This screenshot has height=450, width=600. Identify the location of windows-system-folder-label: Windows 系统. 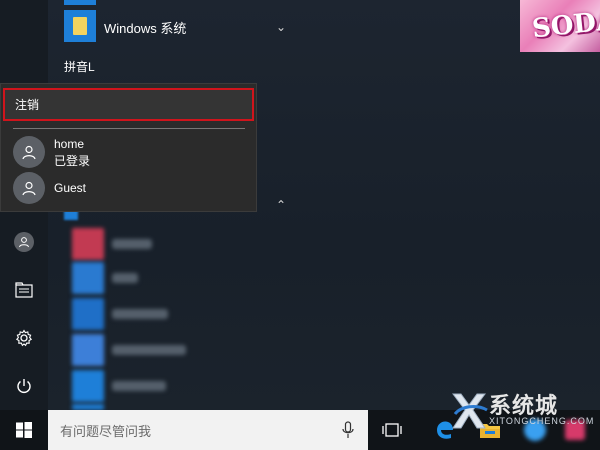
(145, 27).